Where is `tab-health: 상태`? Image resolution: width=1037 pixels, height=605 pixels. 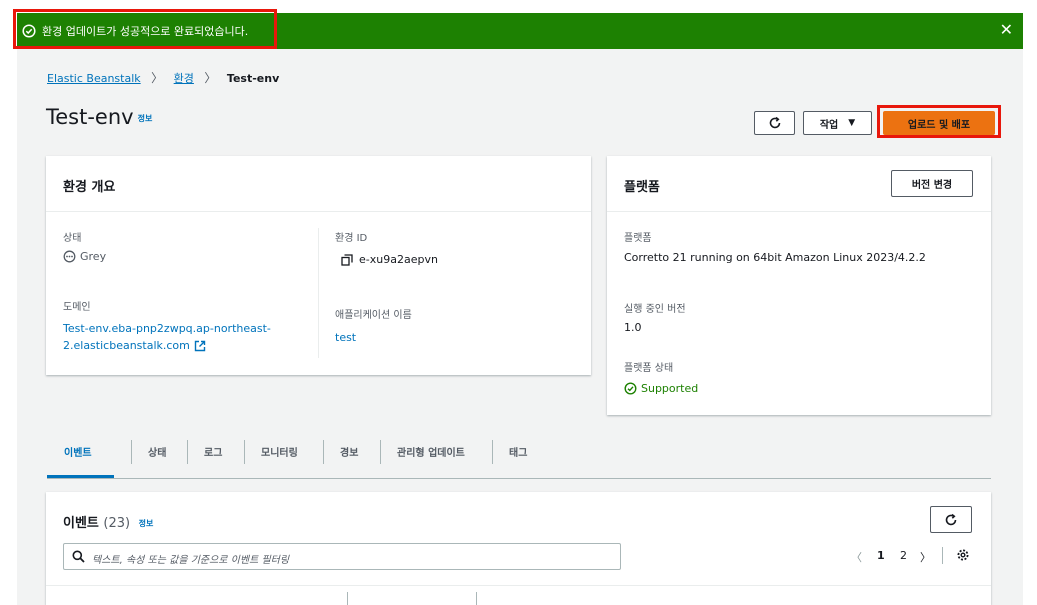
tab-health: 상태 is located at coordinates (157, 451).